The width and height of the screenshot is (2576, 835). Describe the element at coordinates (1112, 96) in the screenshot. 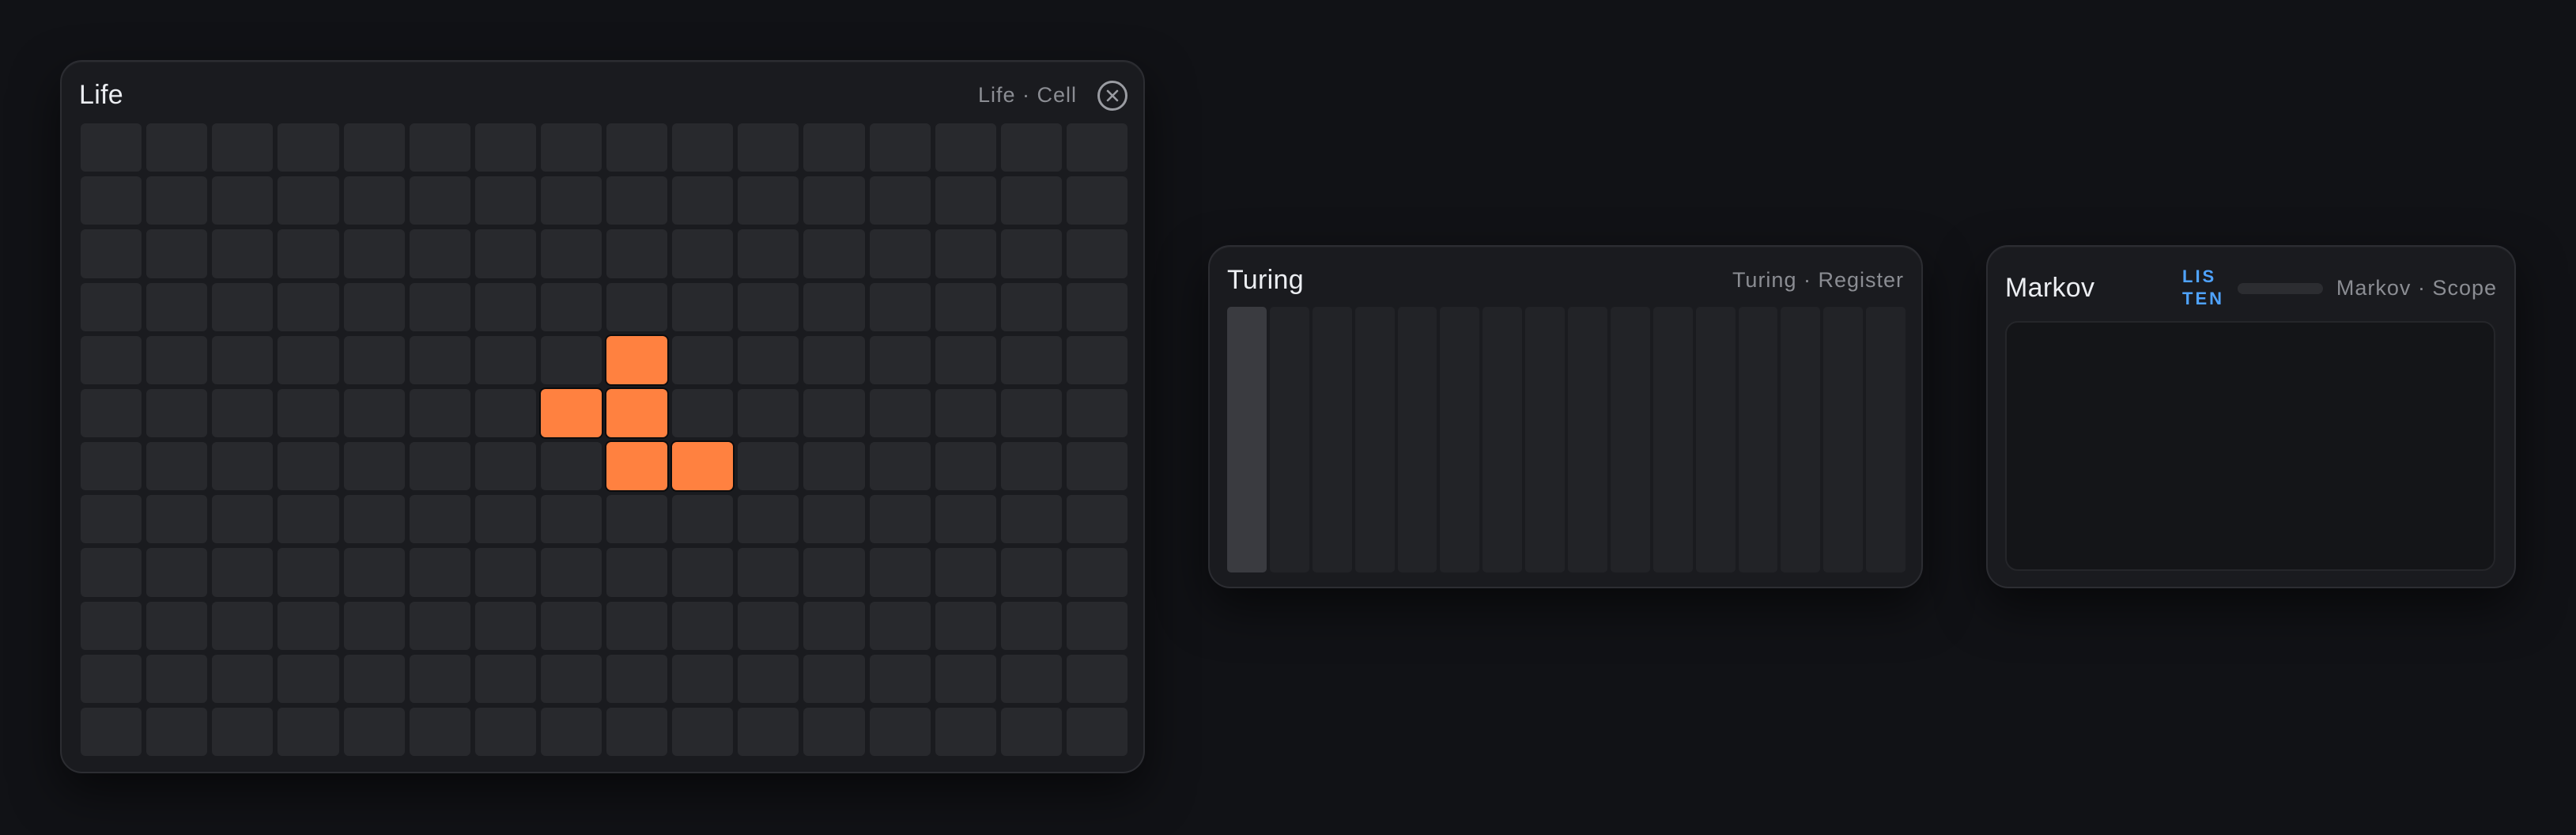

I see `close-button` at that location.